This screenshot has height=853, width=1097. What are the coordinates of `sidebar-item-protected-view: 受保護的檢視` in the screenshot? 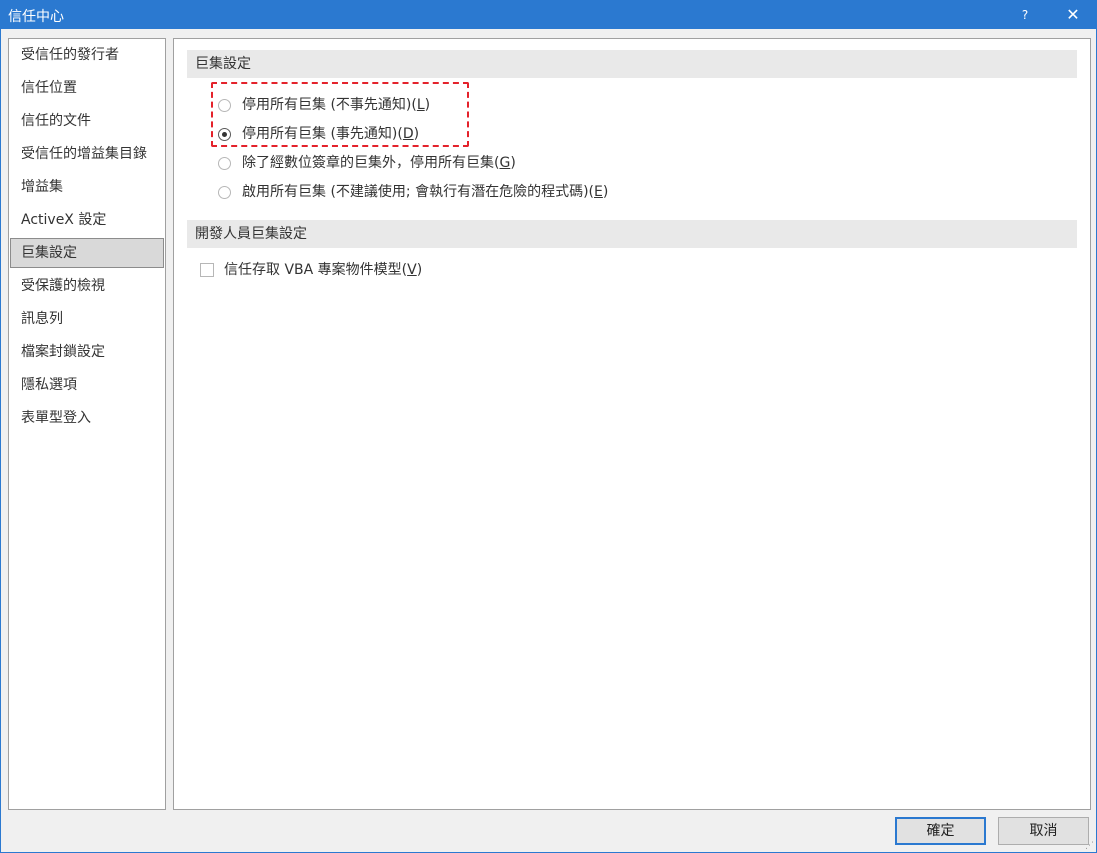 It's located at (87, 286).